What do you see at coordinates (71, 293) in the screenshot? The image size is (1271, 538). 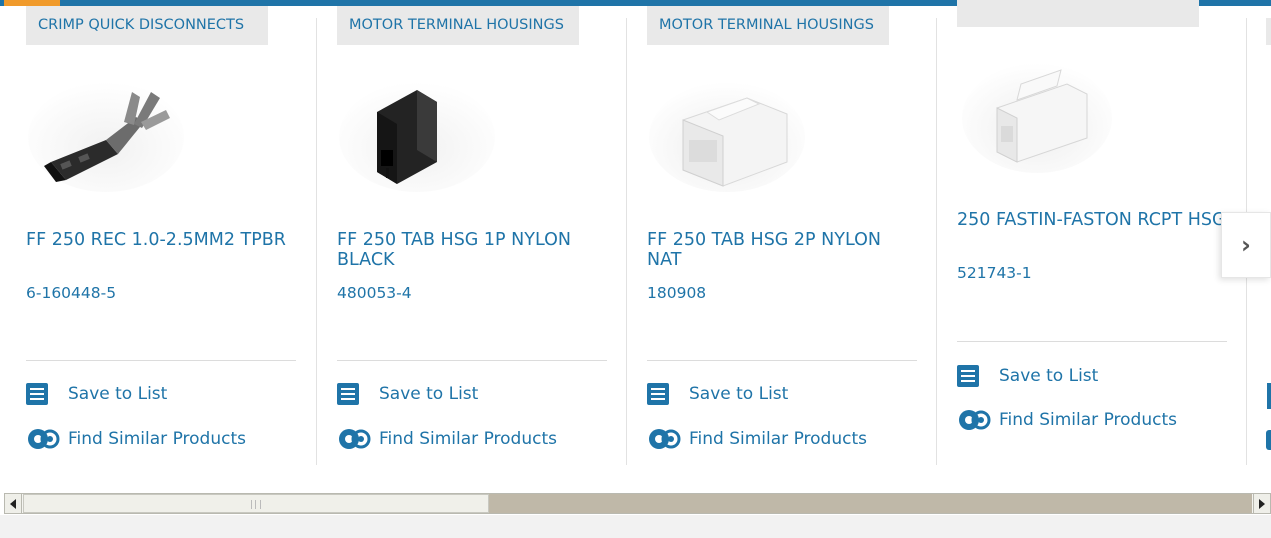 I see `part-number: 6-160448-5` at bounding box center [71, 293].